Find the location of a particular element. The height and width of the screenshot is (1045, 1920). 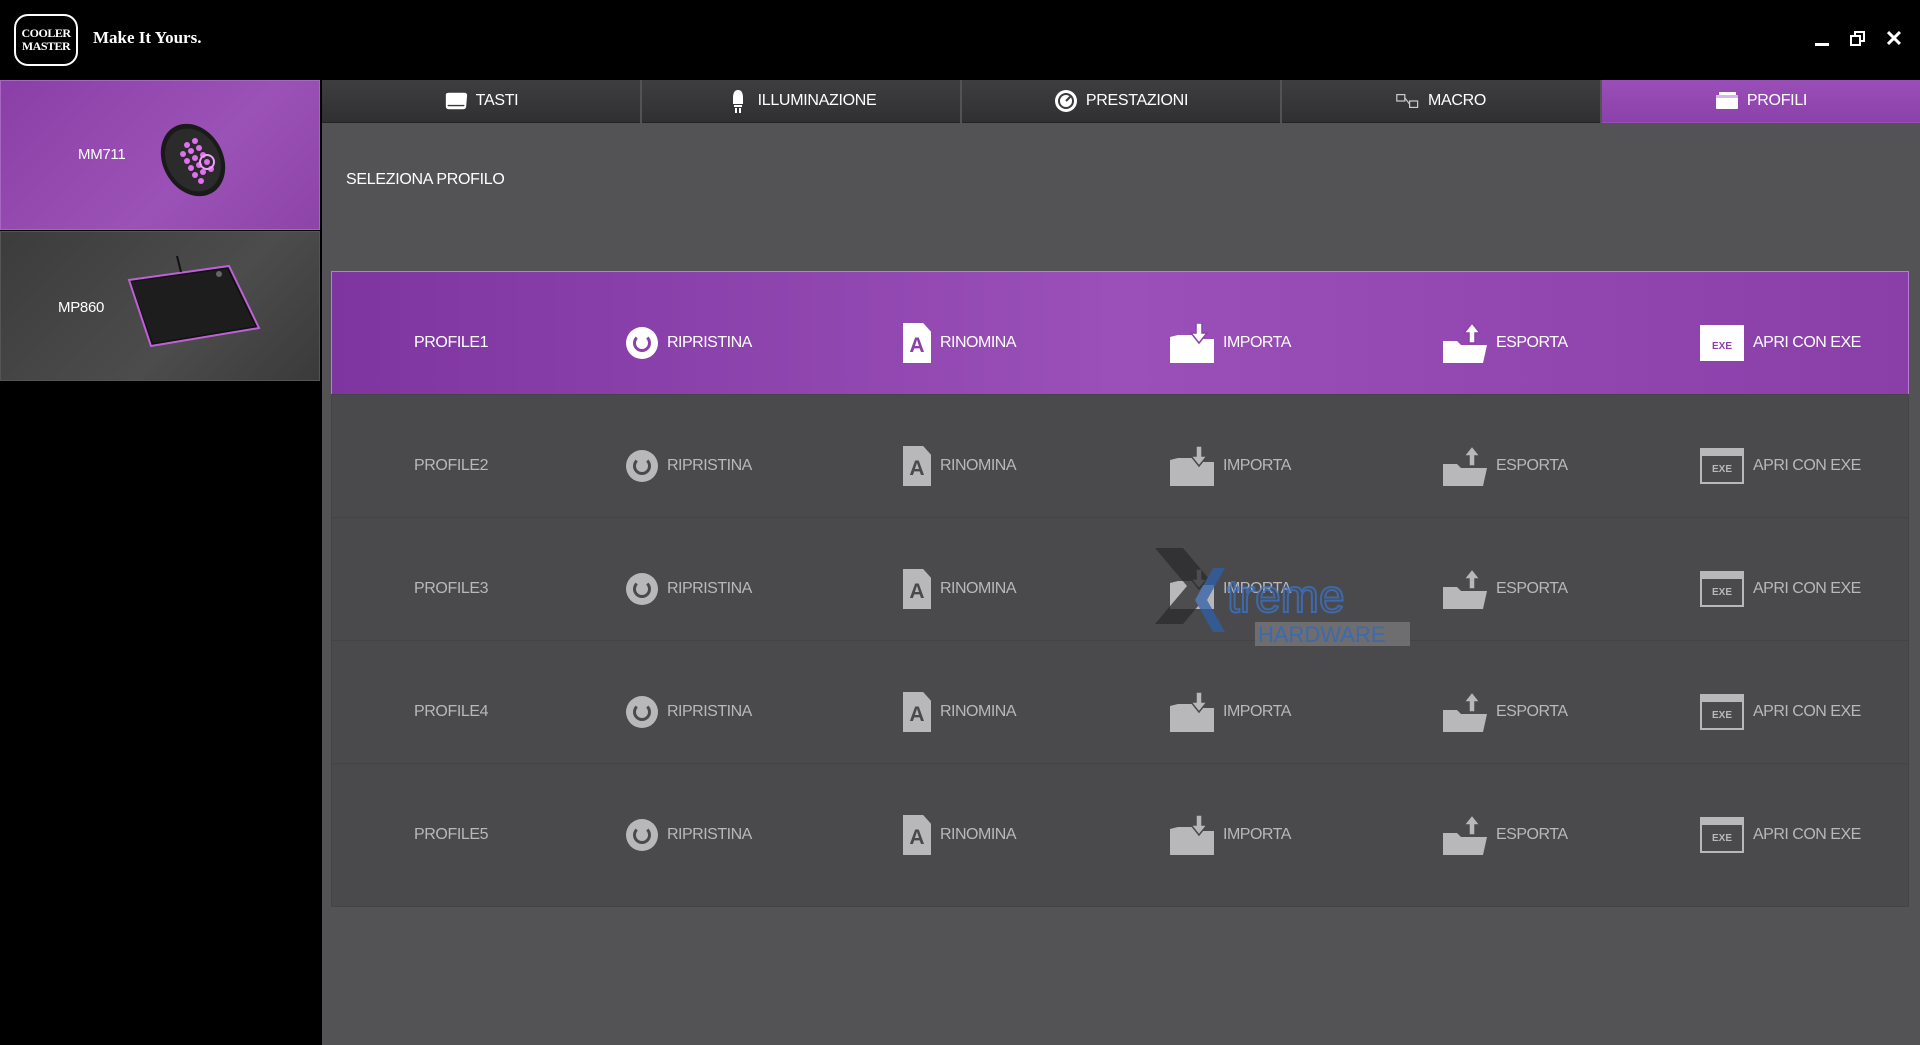

tab-profili: PROFILI is located at coordinates (1761, 101).